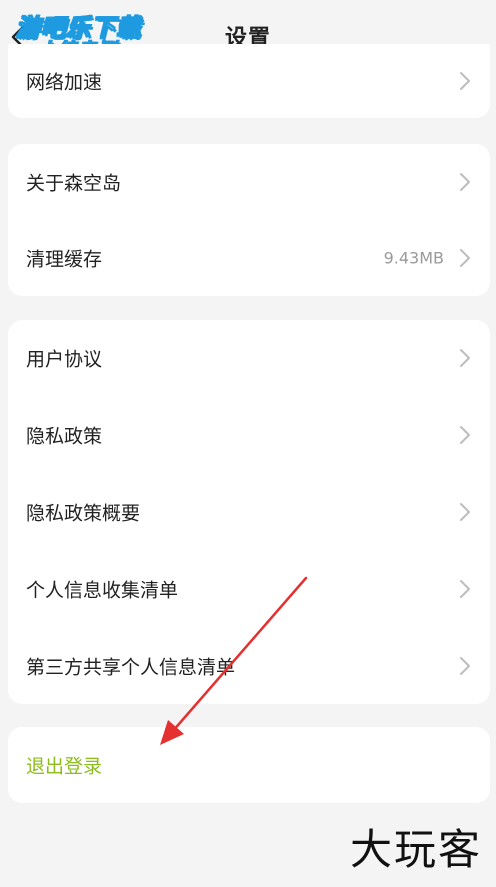  I want to click on logout-button: 退出登录, so click(249, 765).